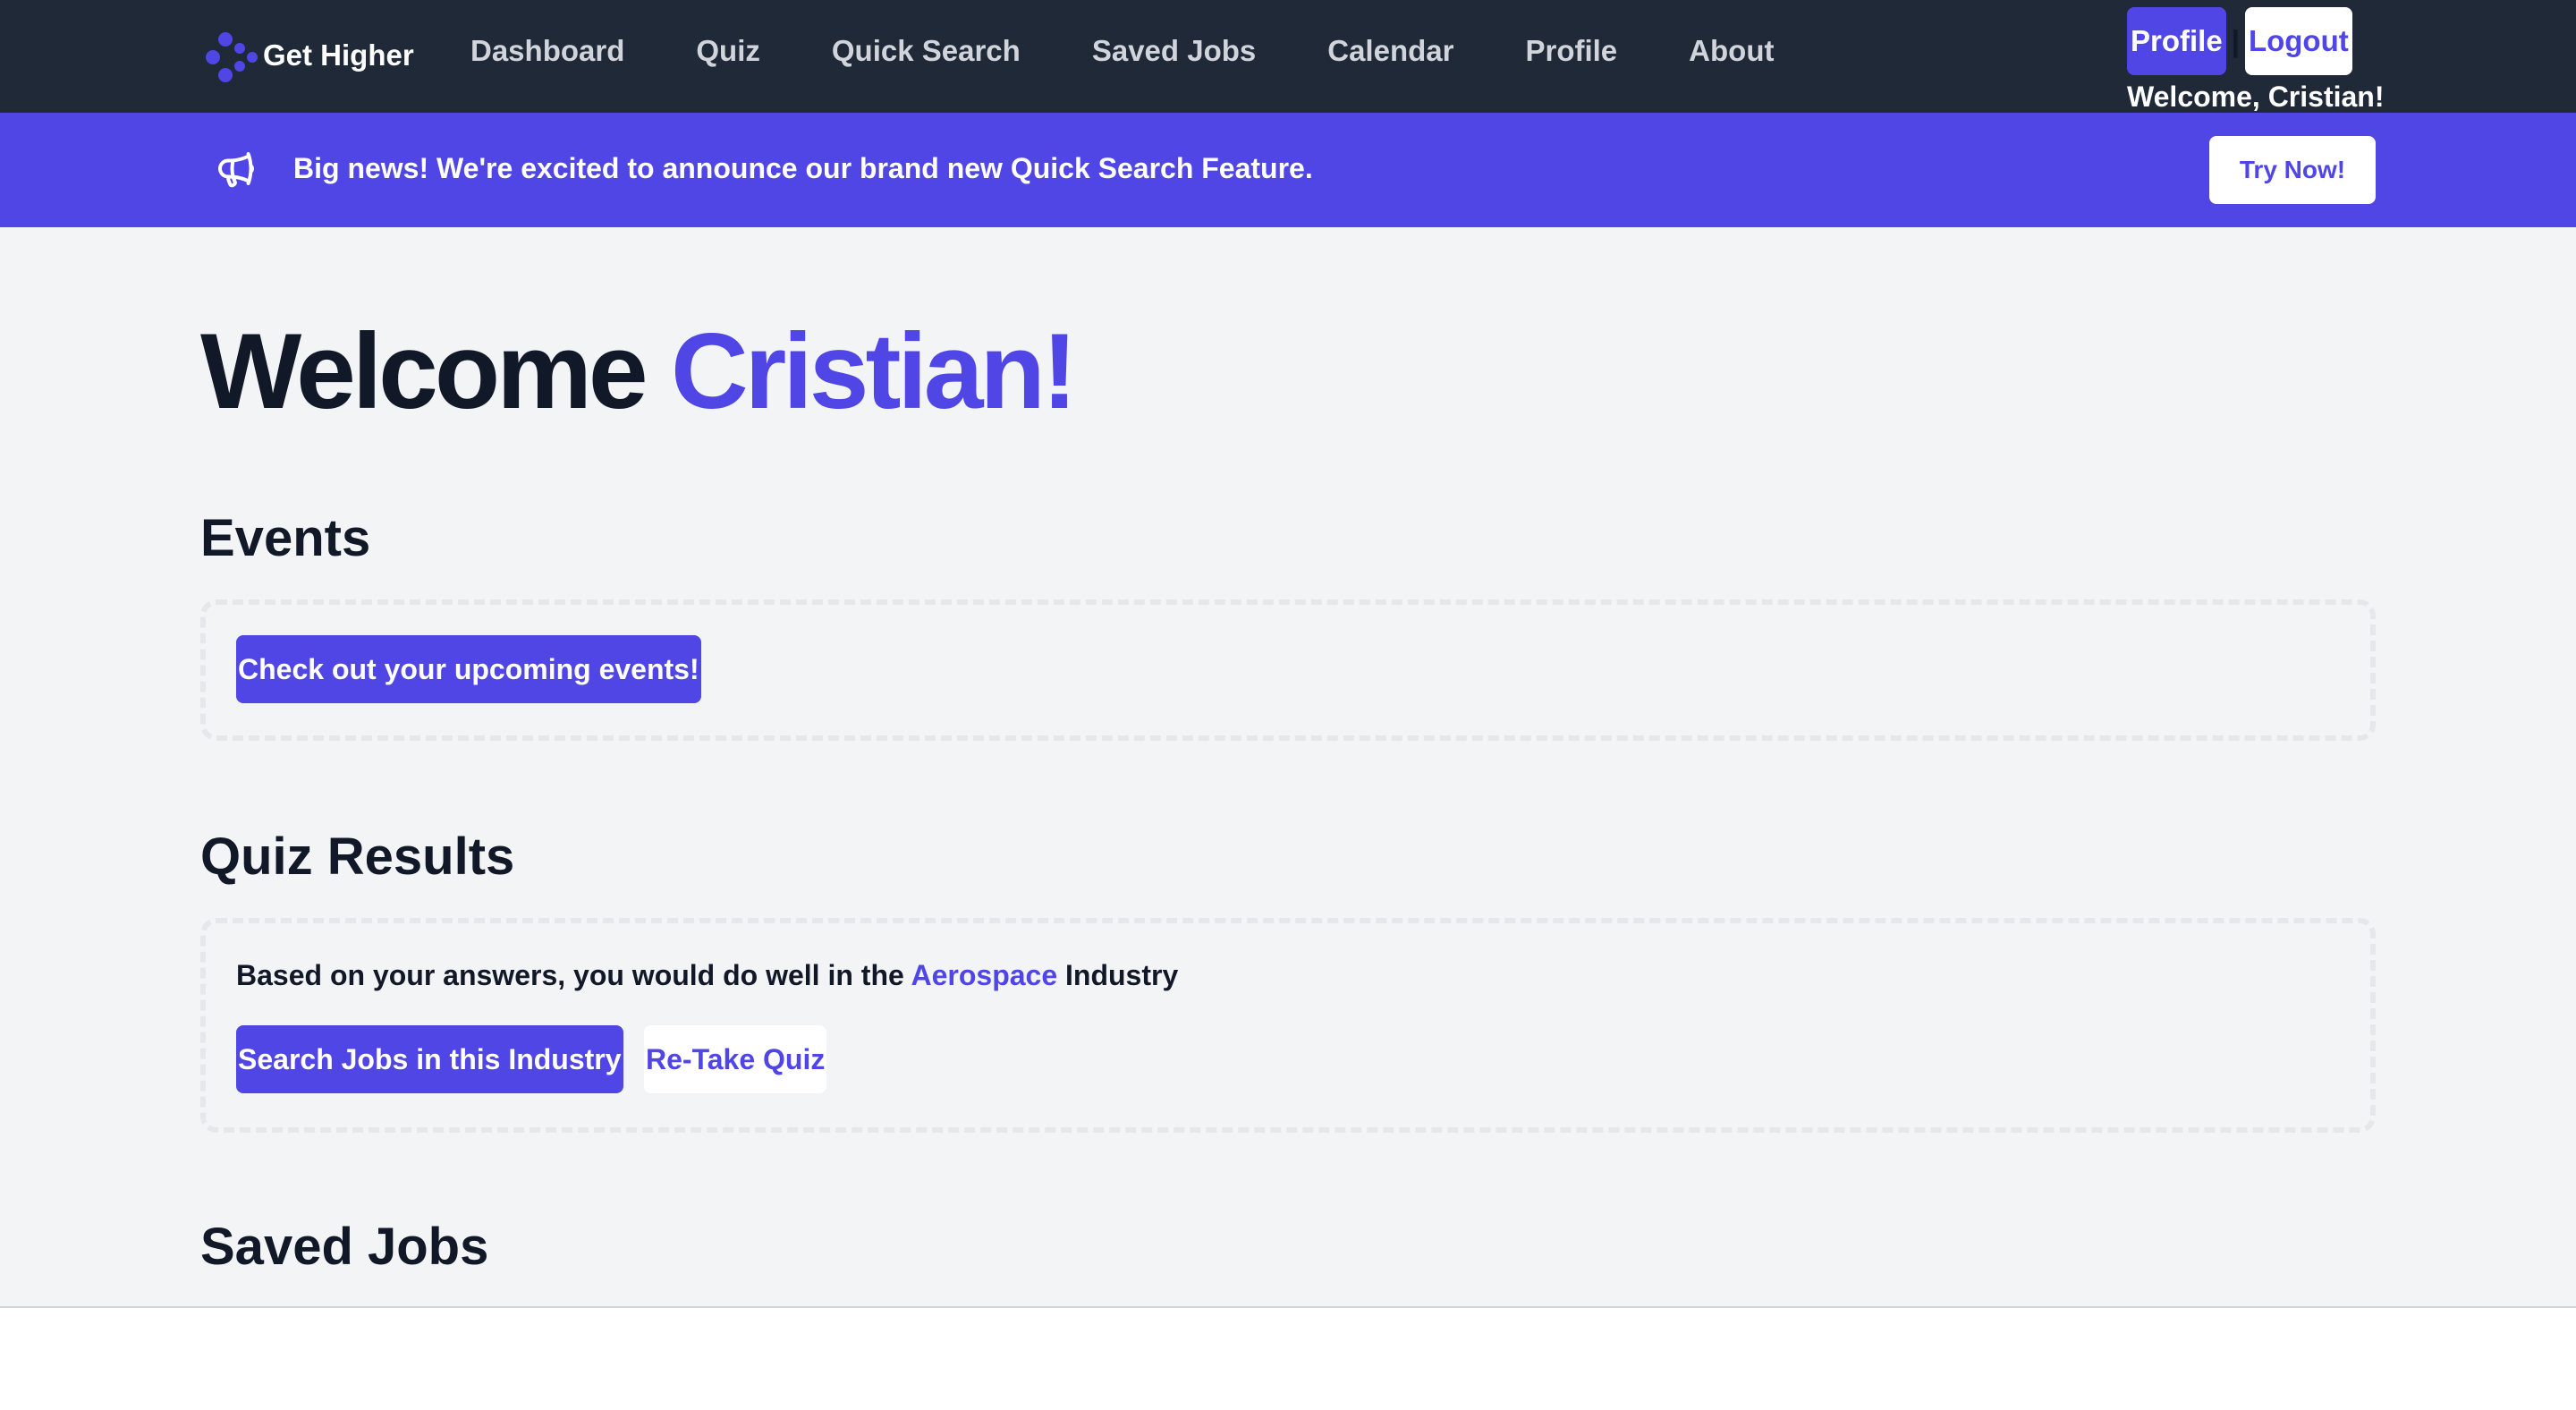 The image size is (2576, 1410). What do you see at coordinates (2256, 97) in the screenshot?
I see `welcome-user-text: Welcome, Cristian!` at bounding box center [2256, 97].